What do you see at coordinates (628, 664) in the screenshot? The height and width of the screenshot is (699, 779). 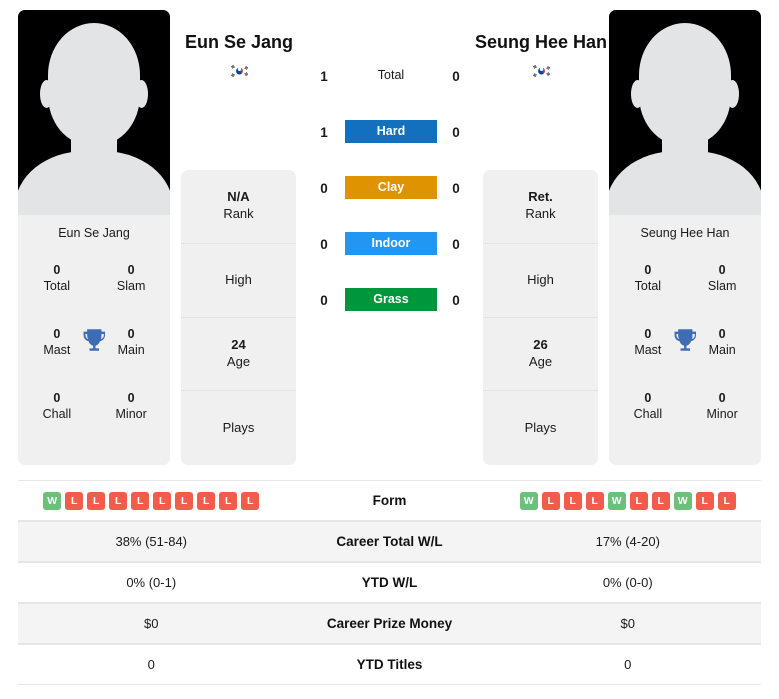 I see `ytd-titles-right: 0` at bounding box center [628, 664].